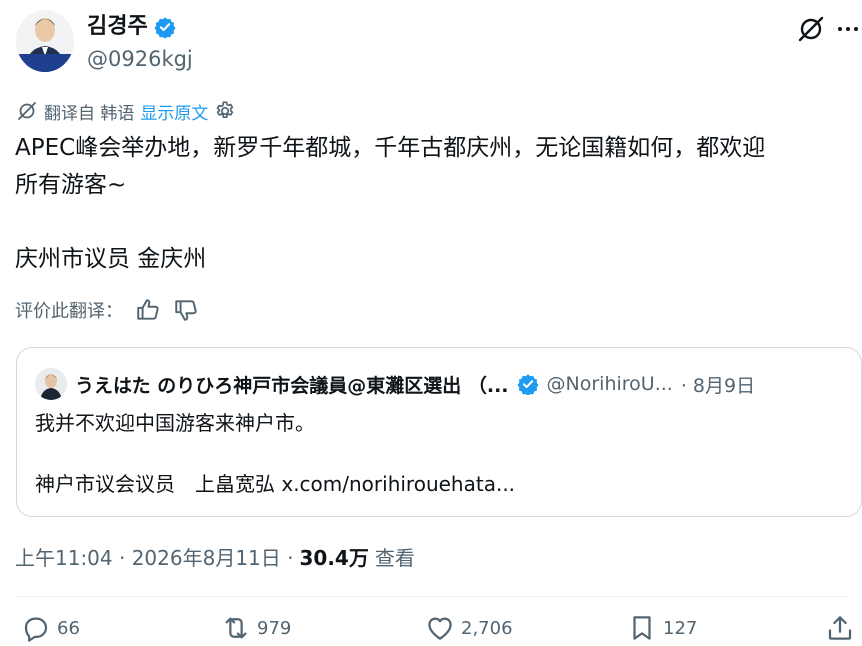 The height and width of the screenshot is (646, 862). I want to click on tweet-meta: 上午11:04 · 2026年8月11日 · 30.4万 查看, so click(215, 556).